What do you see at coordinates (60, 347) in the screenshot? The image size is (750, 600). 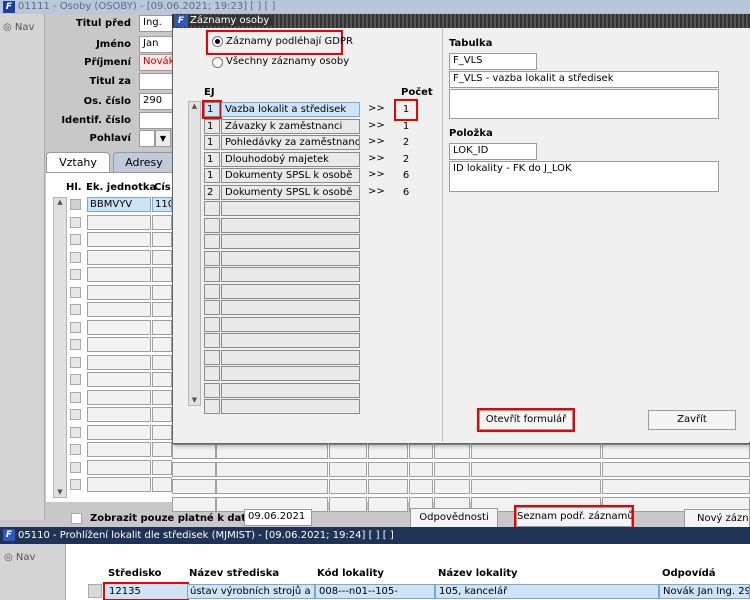 I see `grid-scrollbar: ▲ ▼` at bounding box center [60, 347].